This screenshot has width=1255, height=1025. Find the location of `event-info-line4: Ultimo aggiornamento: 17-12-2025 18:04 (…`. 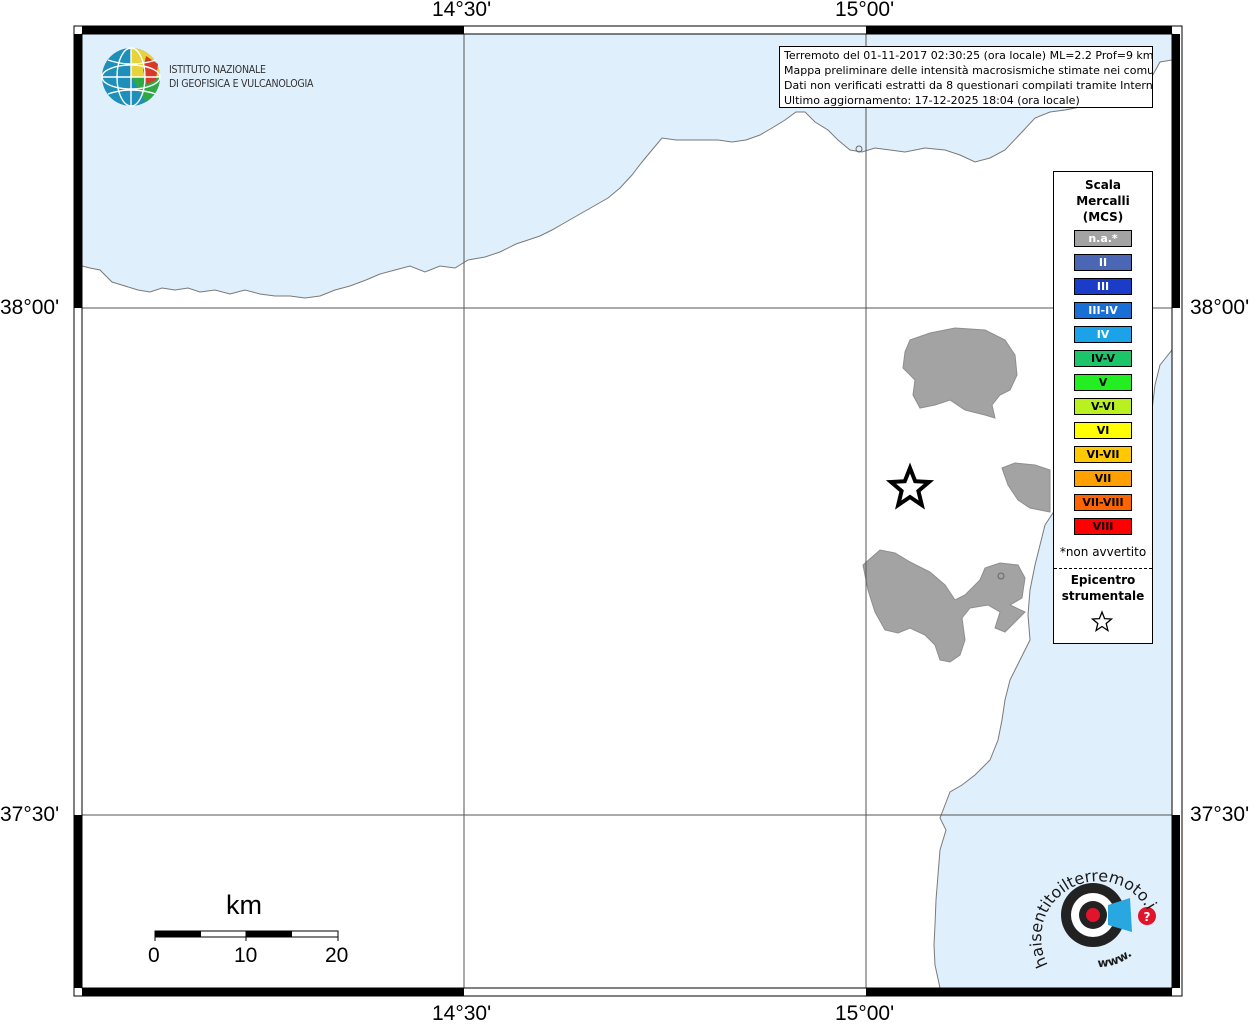

event-info-line4: Ultimo aggiornamento: 17-12-2025 18:04 (… is located at coordinates (932, 100).